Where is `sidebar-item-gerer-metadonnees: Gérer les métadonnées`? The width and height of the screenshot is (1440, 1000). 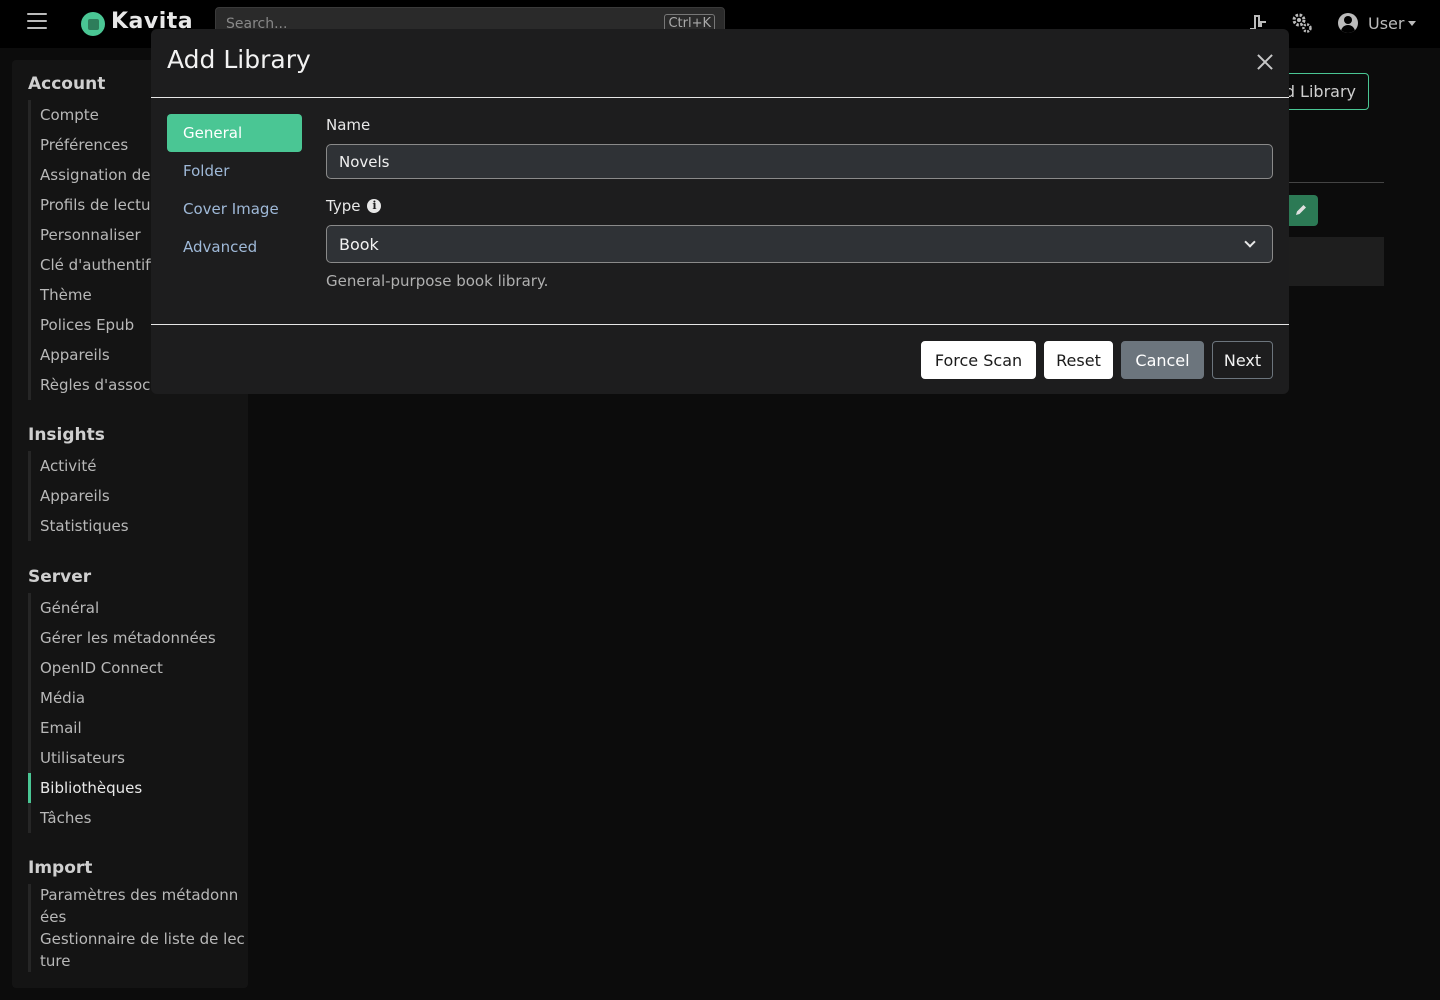
sidebar-item-gerer-metadonnees: Gérer les métadonnées is located at coordinates (123, 638).